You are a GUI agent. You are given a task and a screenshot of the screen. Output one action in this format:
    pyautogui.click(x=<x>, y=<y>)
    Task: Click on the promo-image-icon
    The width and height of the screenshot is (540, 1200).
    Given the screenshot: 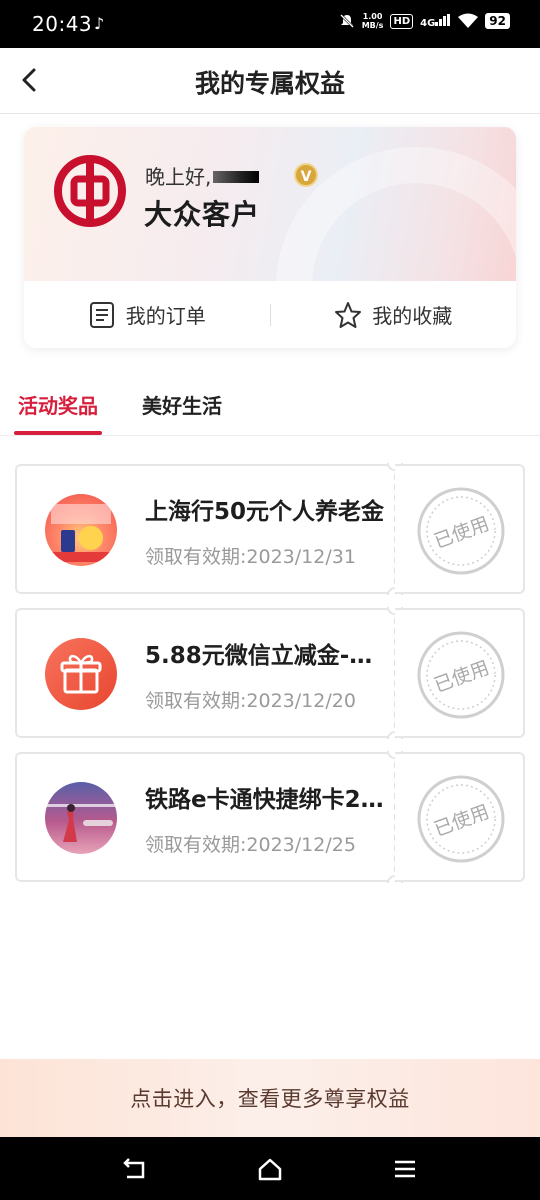 What is the action you would take?
    pyautogui.click(x=81, y=533)
    